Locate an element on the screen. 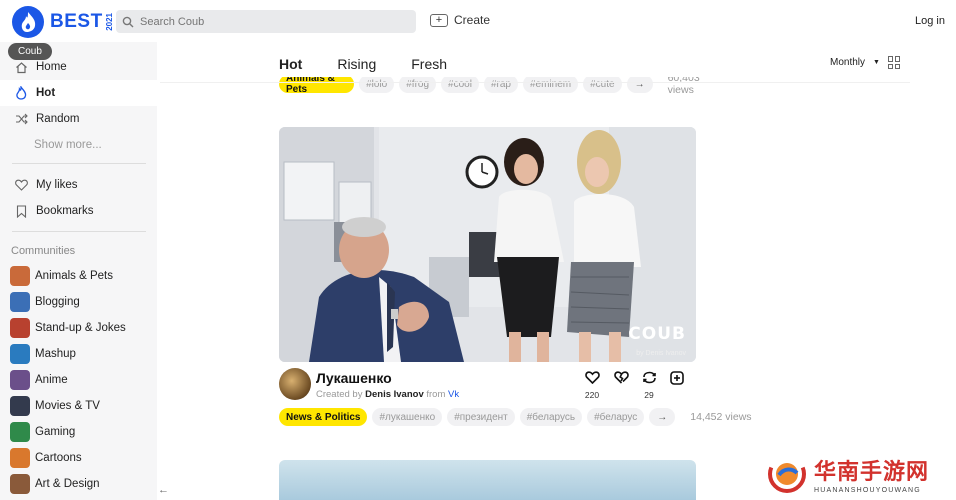 The height and width of the screenshot is (500, 956). hashtag: #президент is located at coordinates (481, 417).